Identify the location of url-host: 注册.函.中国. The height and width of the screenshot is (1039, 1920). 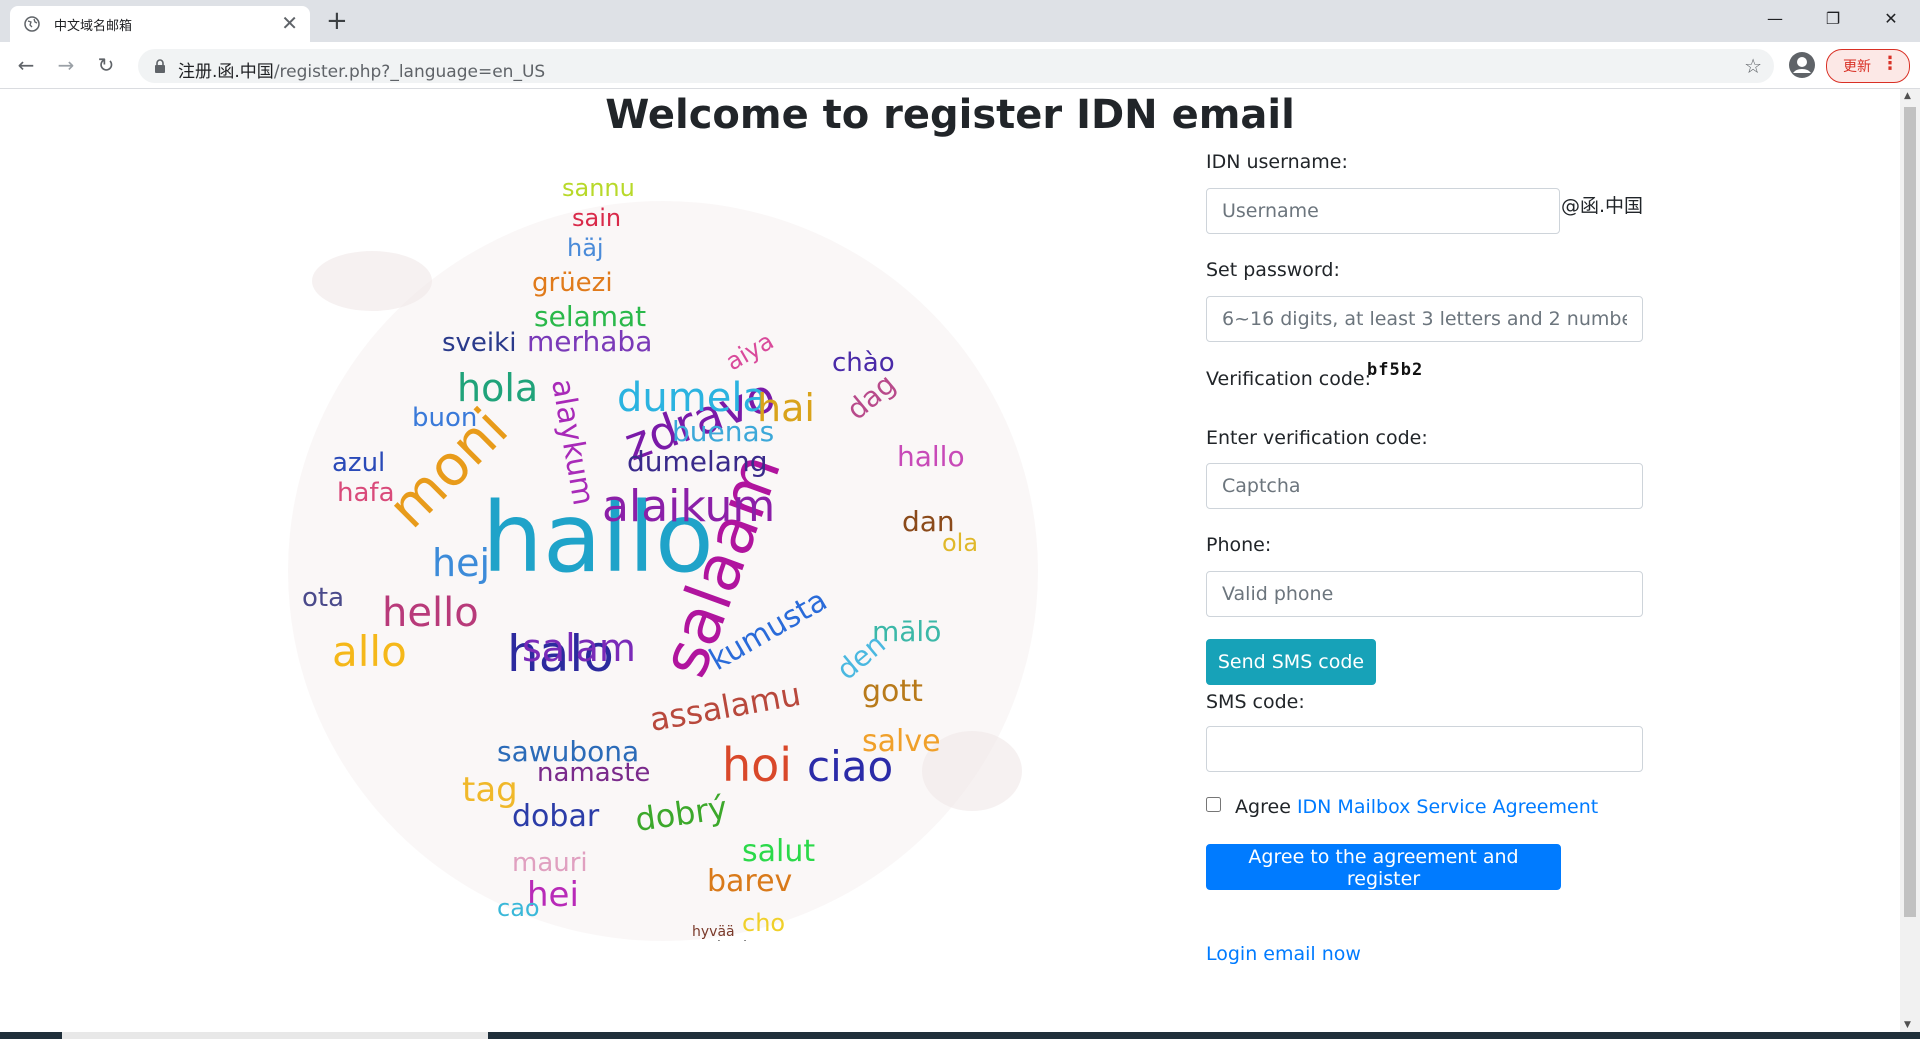
(226, 72).